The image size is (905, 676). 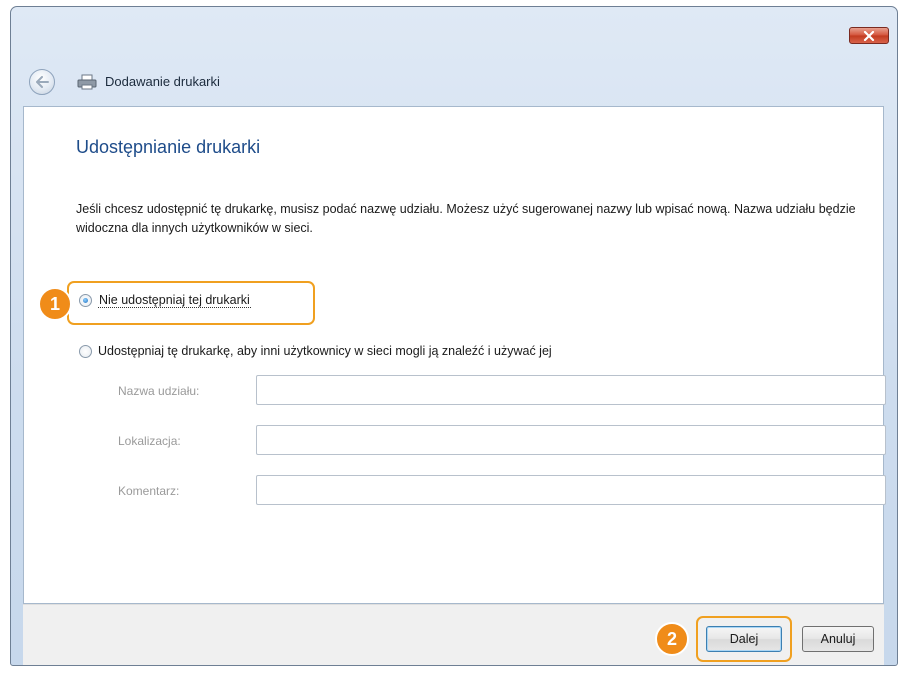 What do you see at coordinates (85, 300) in the screenshot?
I see `radio-button-checked` at bounding box center [85, 300].